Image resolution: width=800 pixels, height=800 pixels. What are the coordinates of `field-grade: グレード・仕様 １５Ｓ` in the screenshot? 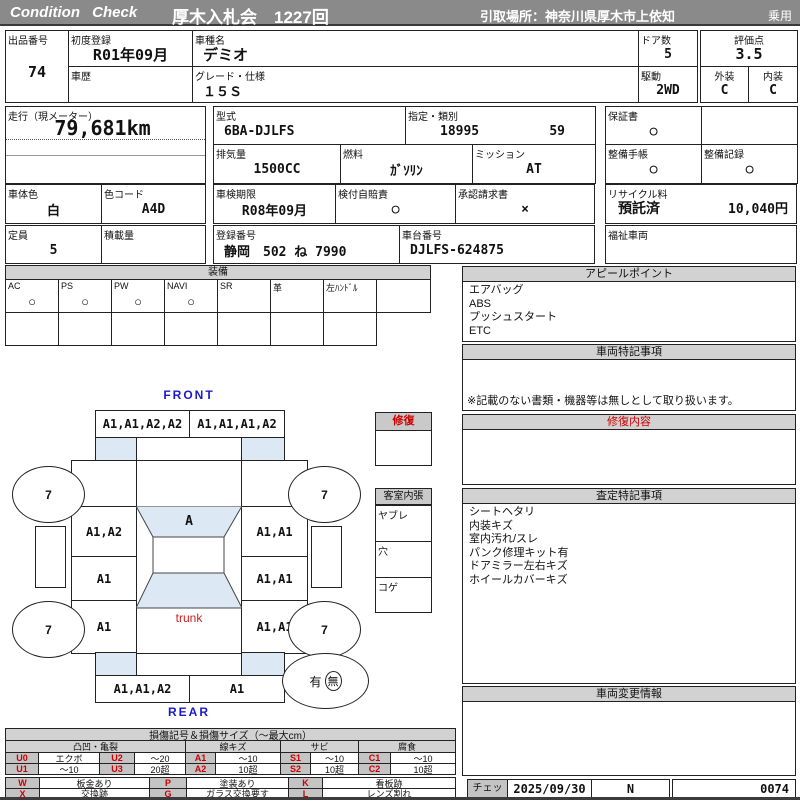 It's located at (415, 84).